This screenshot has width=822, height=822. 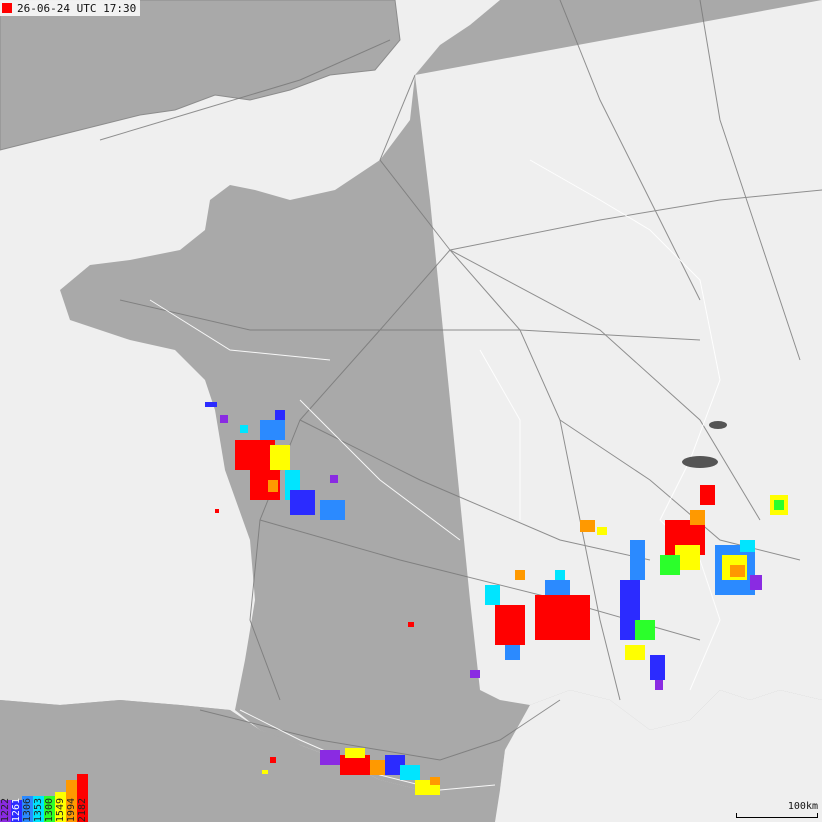 I want to click on intensity-legend: 1222 1261 1306 1353 1300 1549 1994 2182, so click(x=44, y=798).